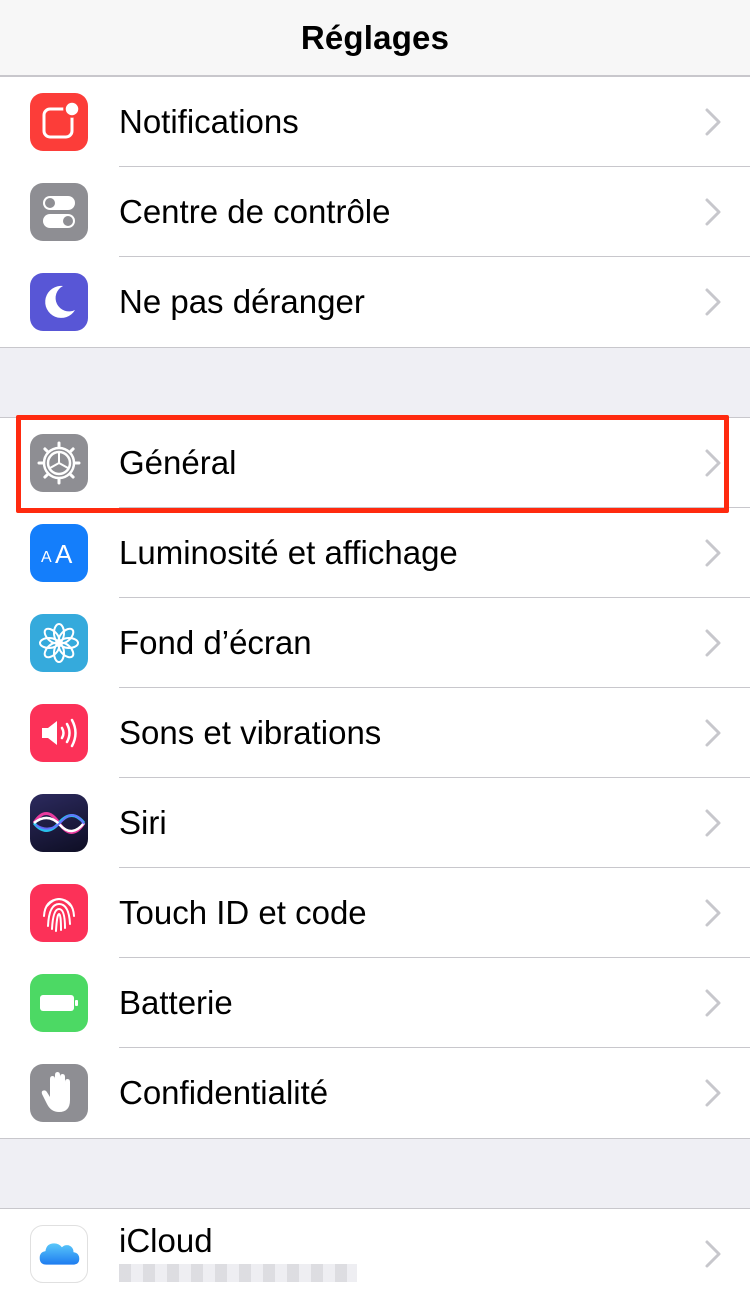 This screenshot has height=1299, width=750. I want to click on settings-row-icloud: iCloud, so click(375, 1254).